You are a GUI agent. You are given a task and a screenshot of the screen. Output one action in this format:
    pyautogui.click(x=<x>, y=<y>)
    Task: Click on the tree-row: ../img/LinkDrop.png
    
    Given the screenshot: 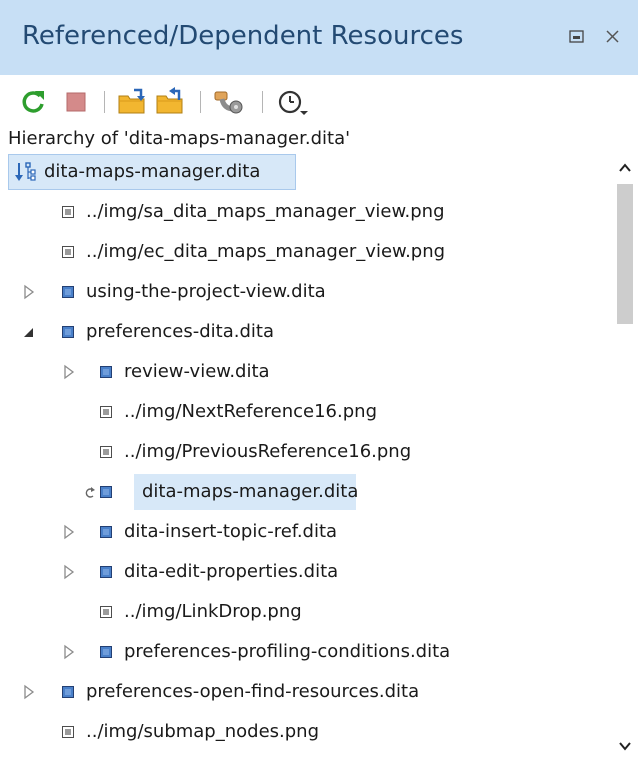 What is the action you would take?
    pyautogui.click(x=306, y=612)
    